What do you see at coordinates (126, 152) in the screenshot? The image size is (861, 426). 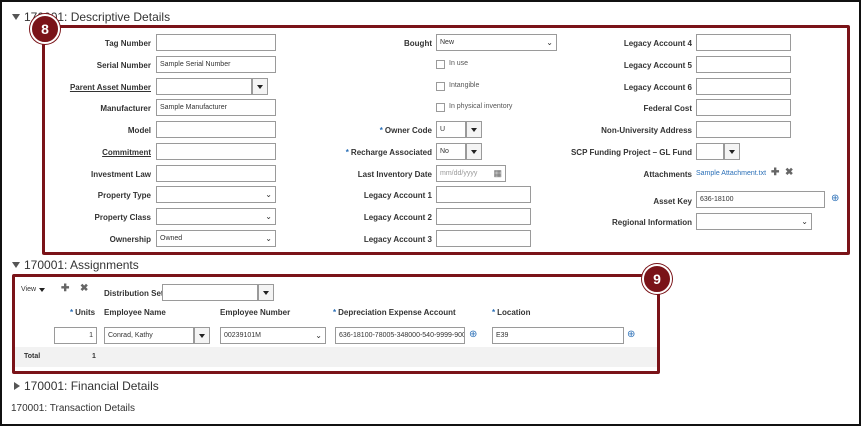 I see `commitment-label: Commitment` at bounding box center [126, 152].